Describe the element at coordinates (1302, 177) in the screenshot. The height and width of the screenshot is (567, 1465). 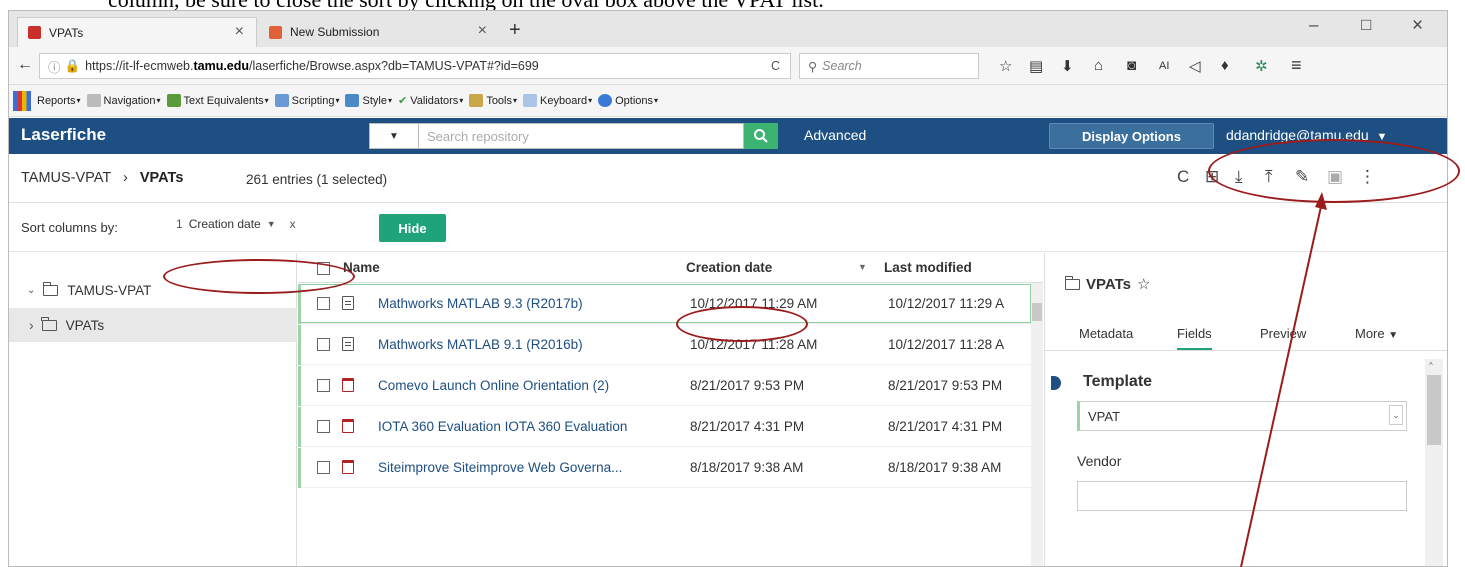
I see `sign-icon: ✎` at that location.